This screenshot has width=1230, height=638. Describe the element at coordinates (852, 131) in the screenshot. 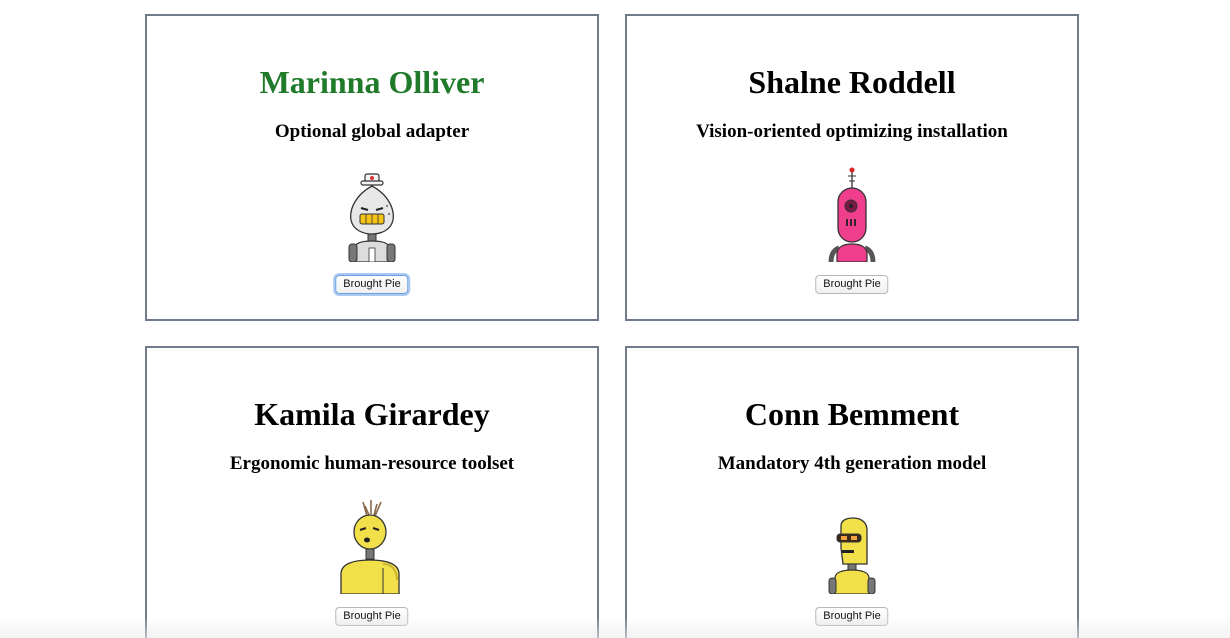

I see `card-tagline: Vision-oriented optimizing installation` at that location.